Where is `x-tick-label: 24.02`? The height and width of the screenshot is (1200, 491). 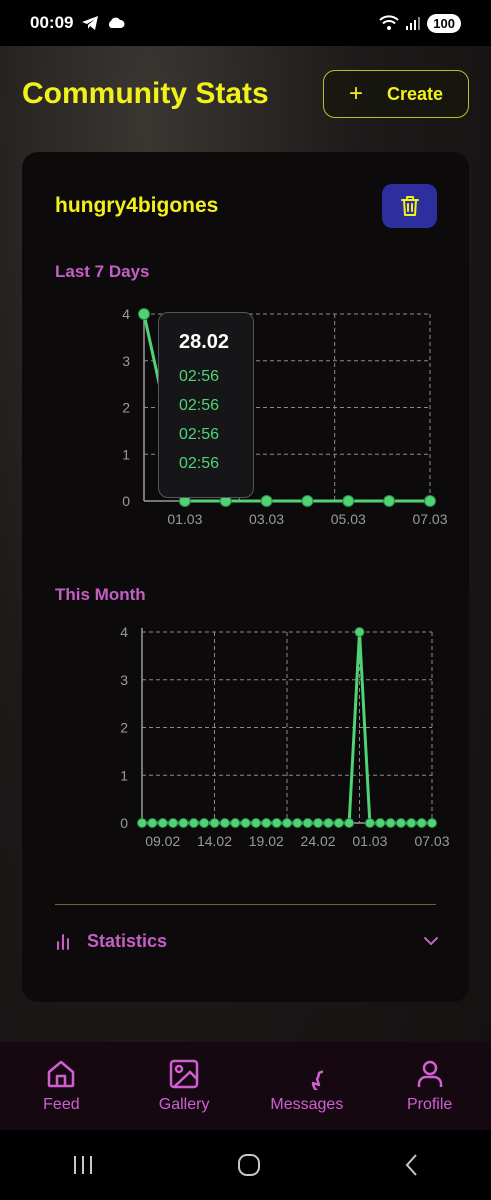
x-tick-label: 24.02 is located at coordinates (318, 841).